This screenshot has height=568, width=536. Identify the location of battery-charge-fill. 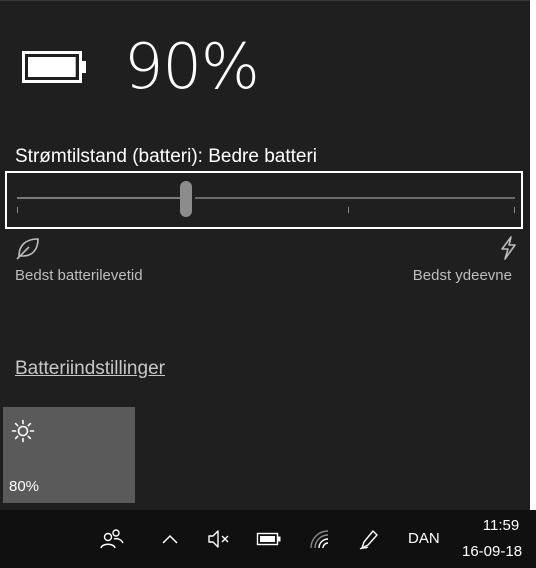
(52, 67).